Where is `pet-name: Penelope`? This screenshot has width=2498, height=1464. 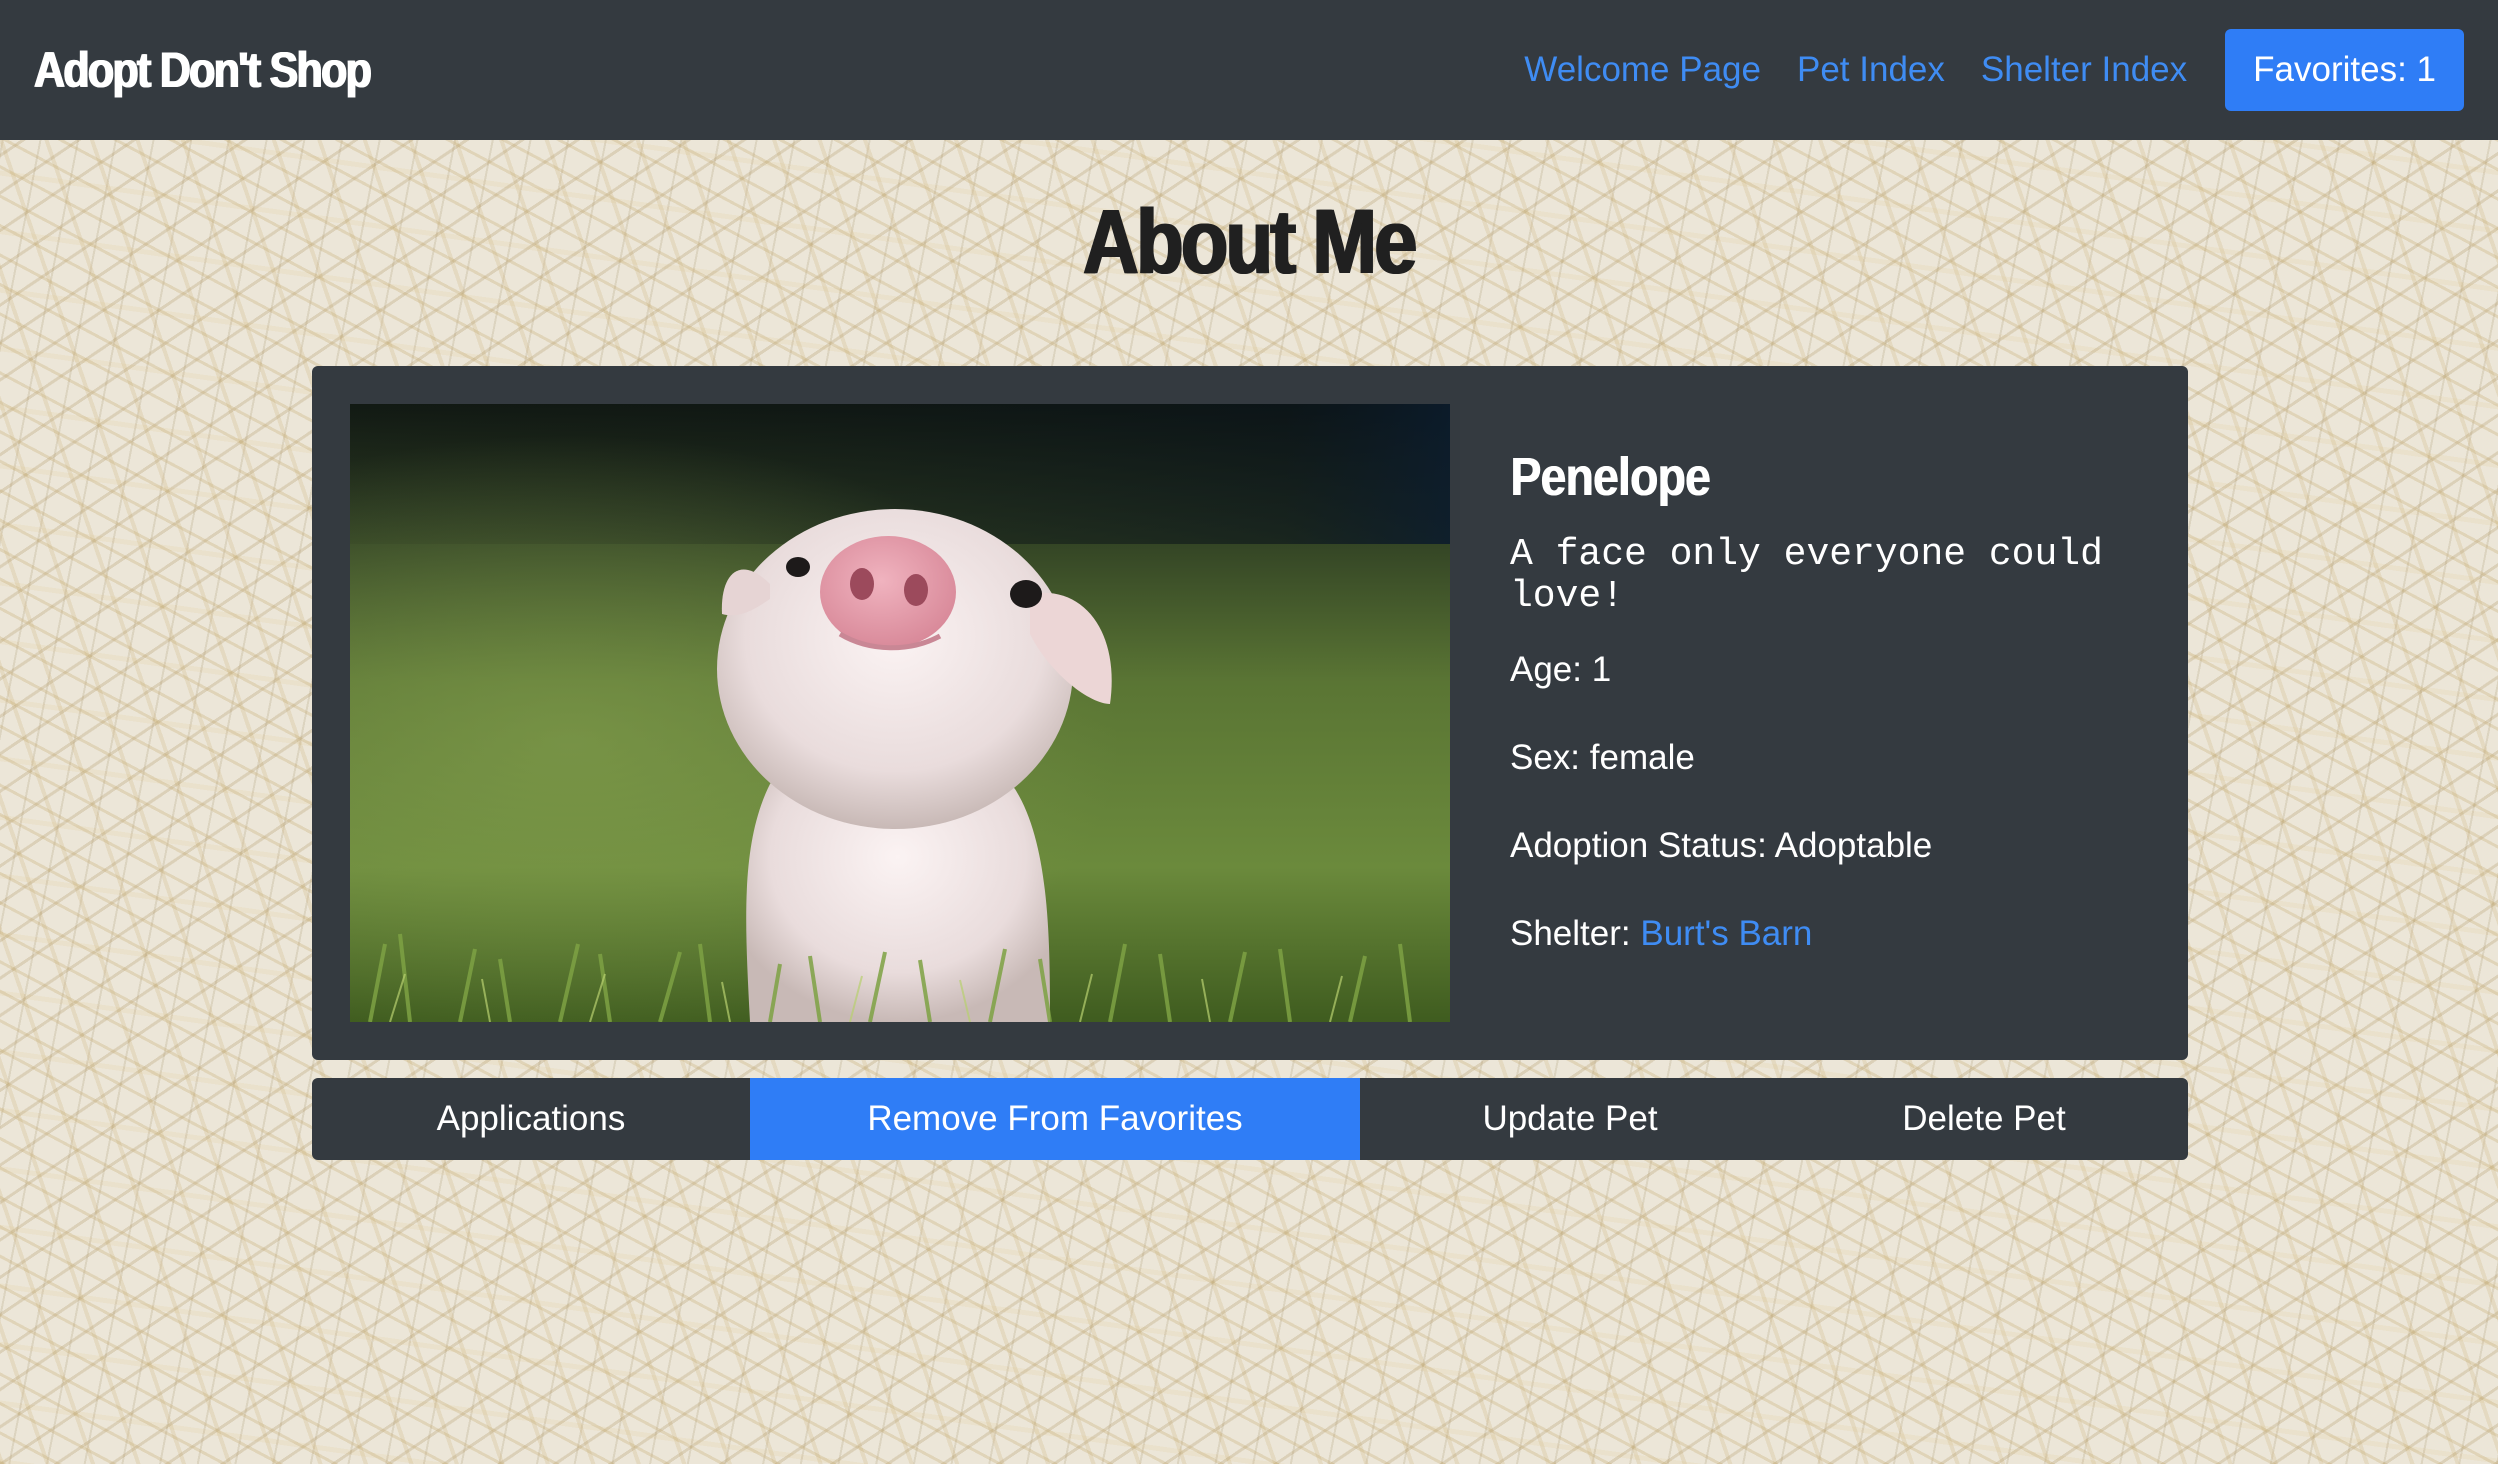 pet-name: Penelope is located at coordinates (1610, 477).